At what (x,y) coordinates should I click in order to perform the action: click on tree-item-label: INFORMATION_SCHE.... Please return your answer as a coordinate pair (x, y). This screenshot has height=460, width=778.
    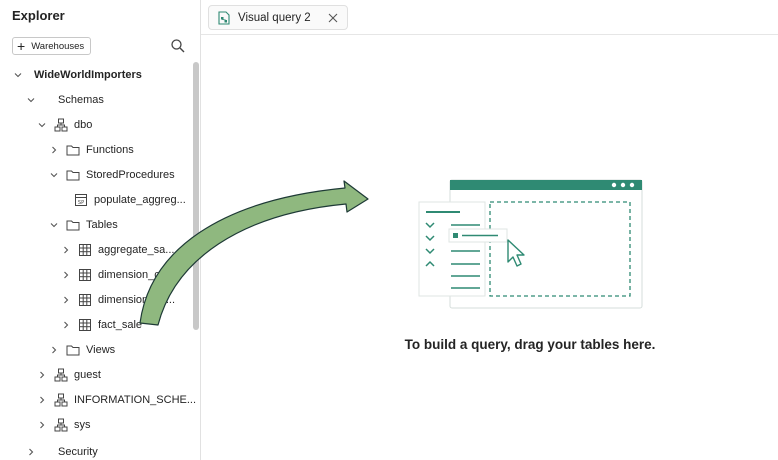
    Looking at the image, I should click on (135, 399).